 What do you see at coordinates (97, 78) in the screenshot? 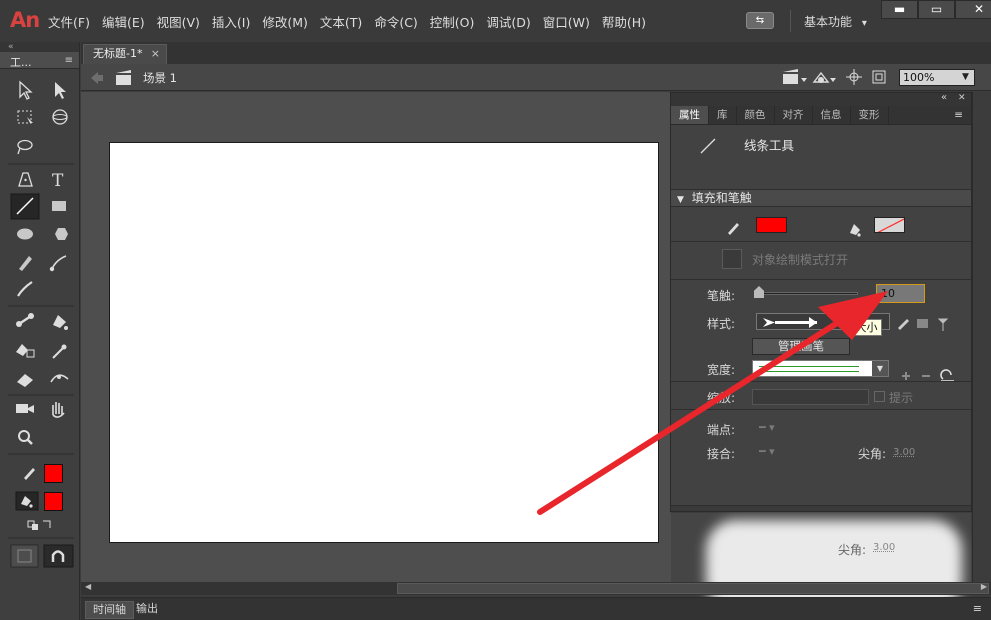
I see `back-arrow-icon` at bounding box center [97, 78].